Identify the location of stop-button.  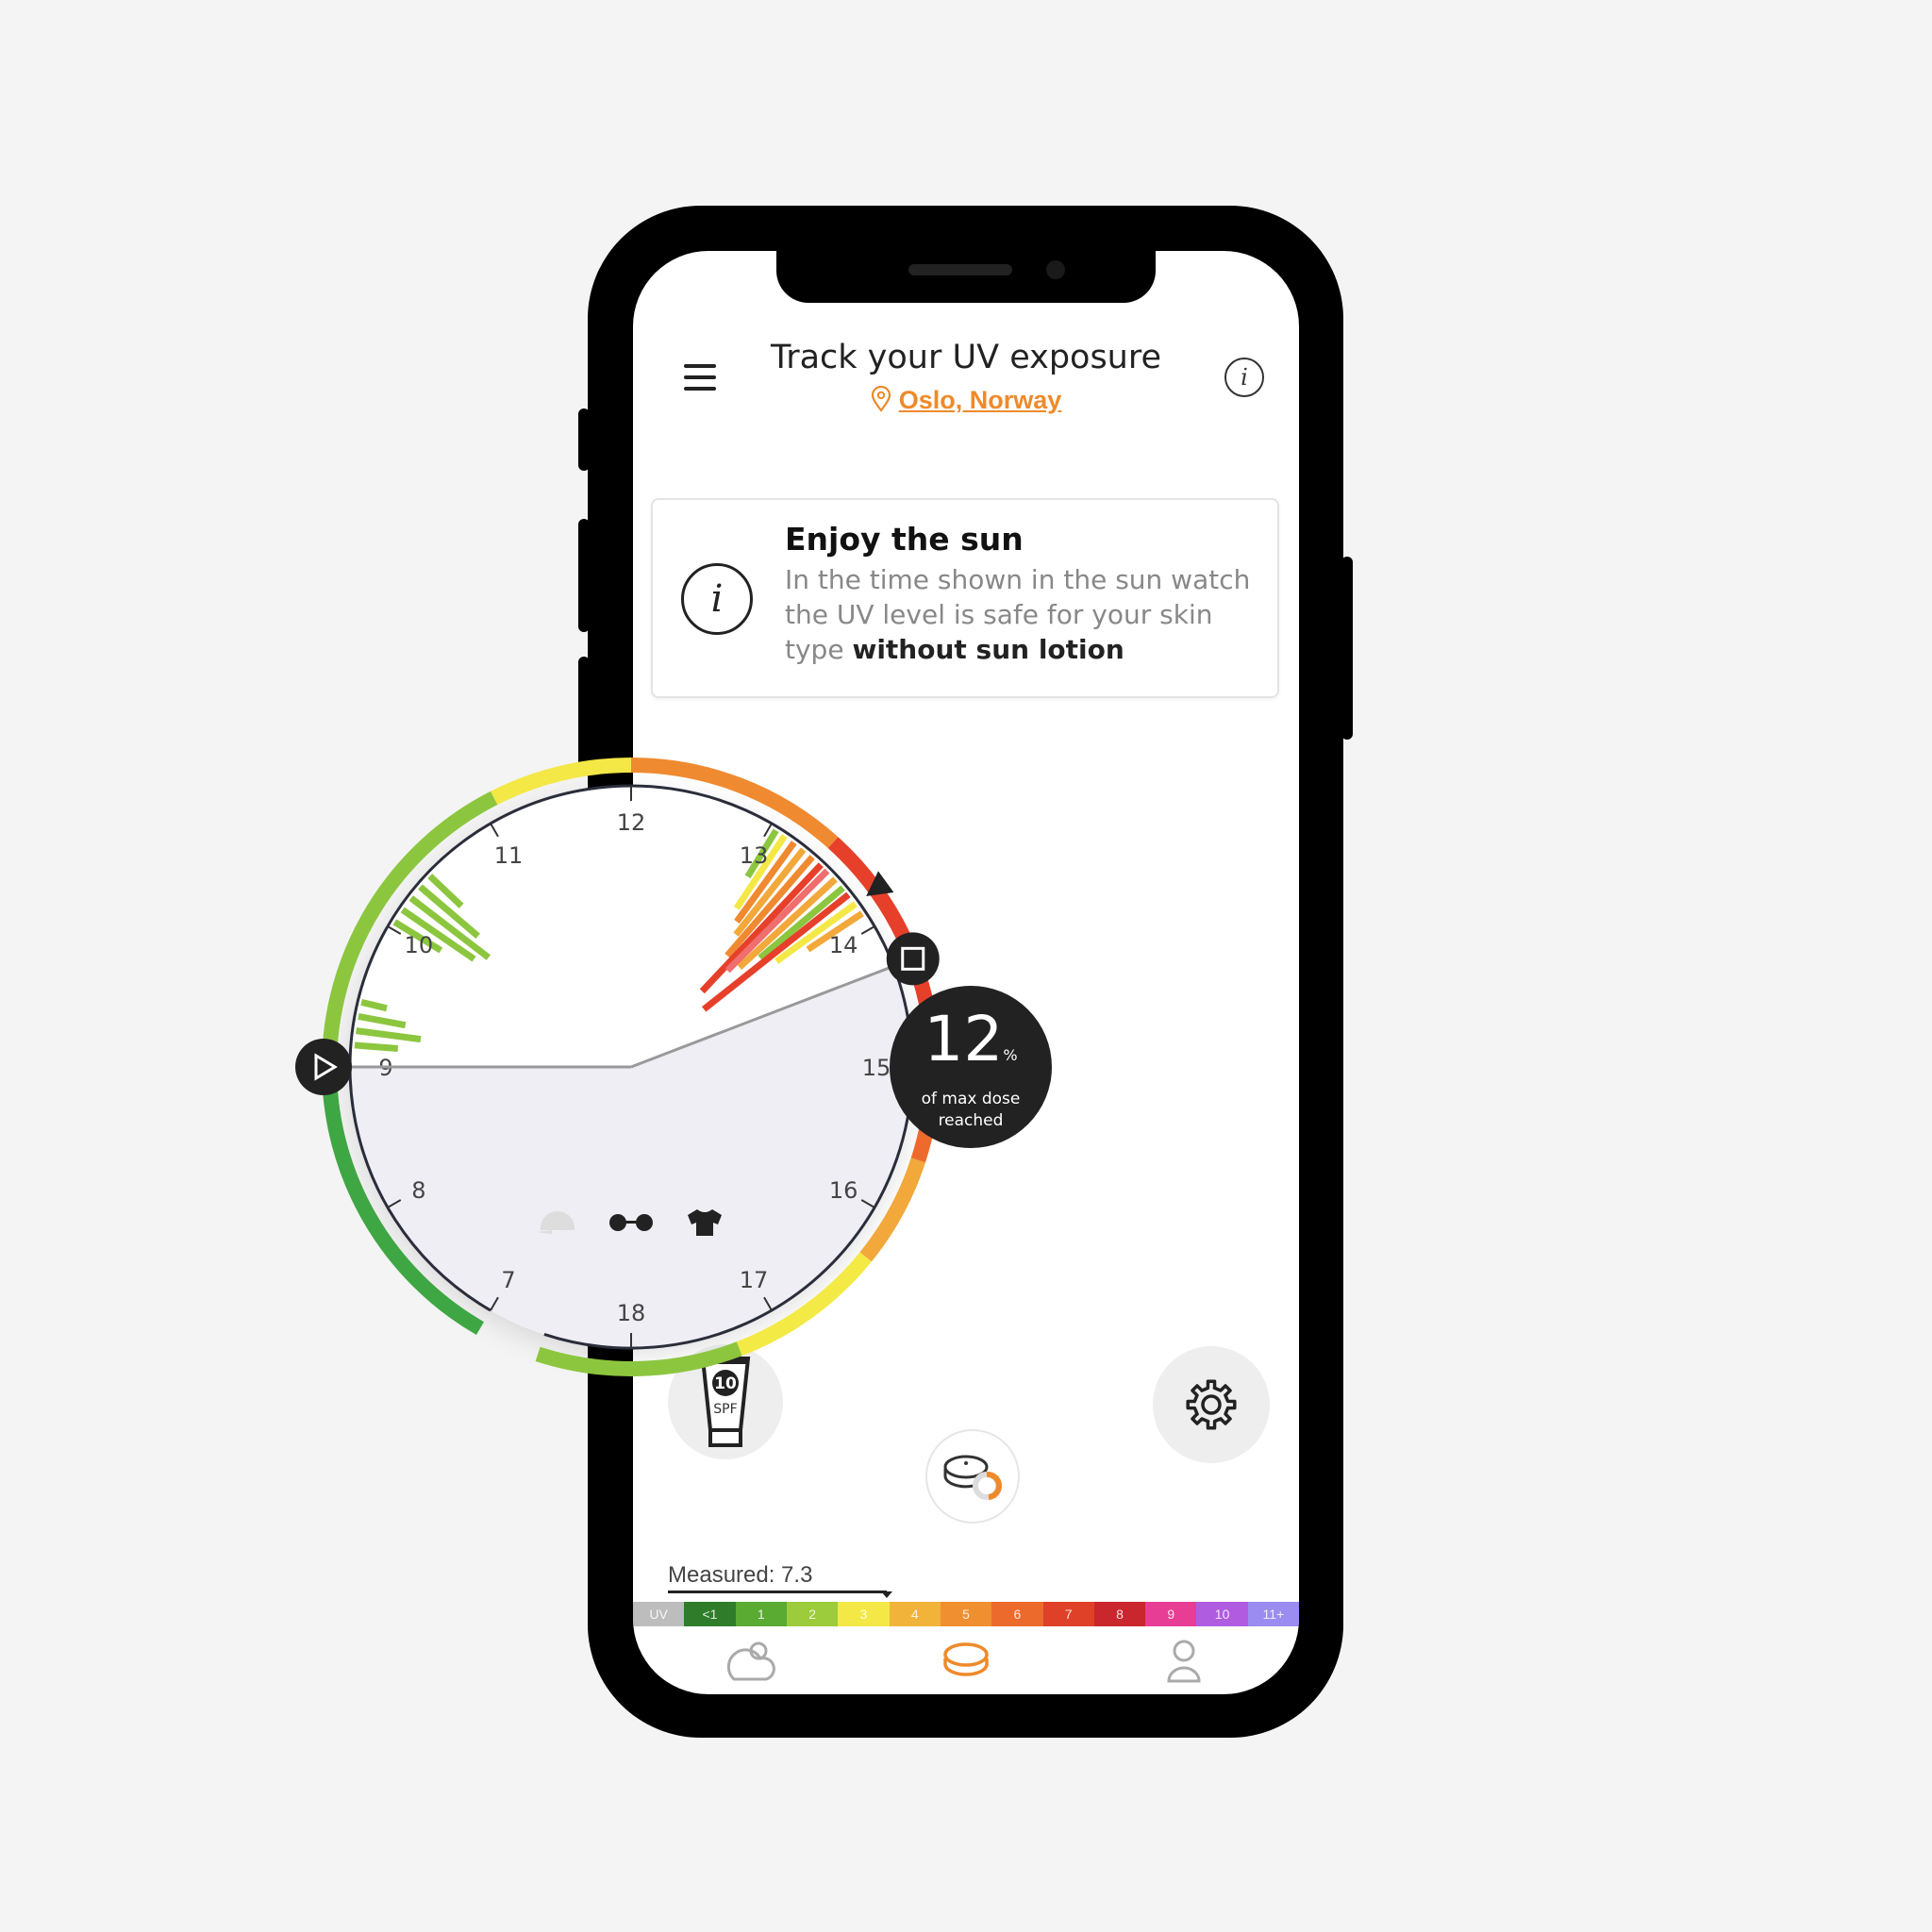
(913, 959).